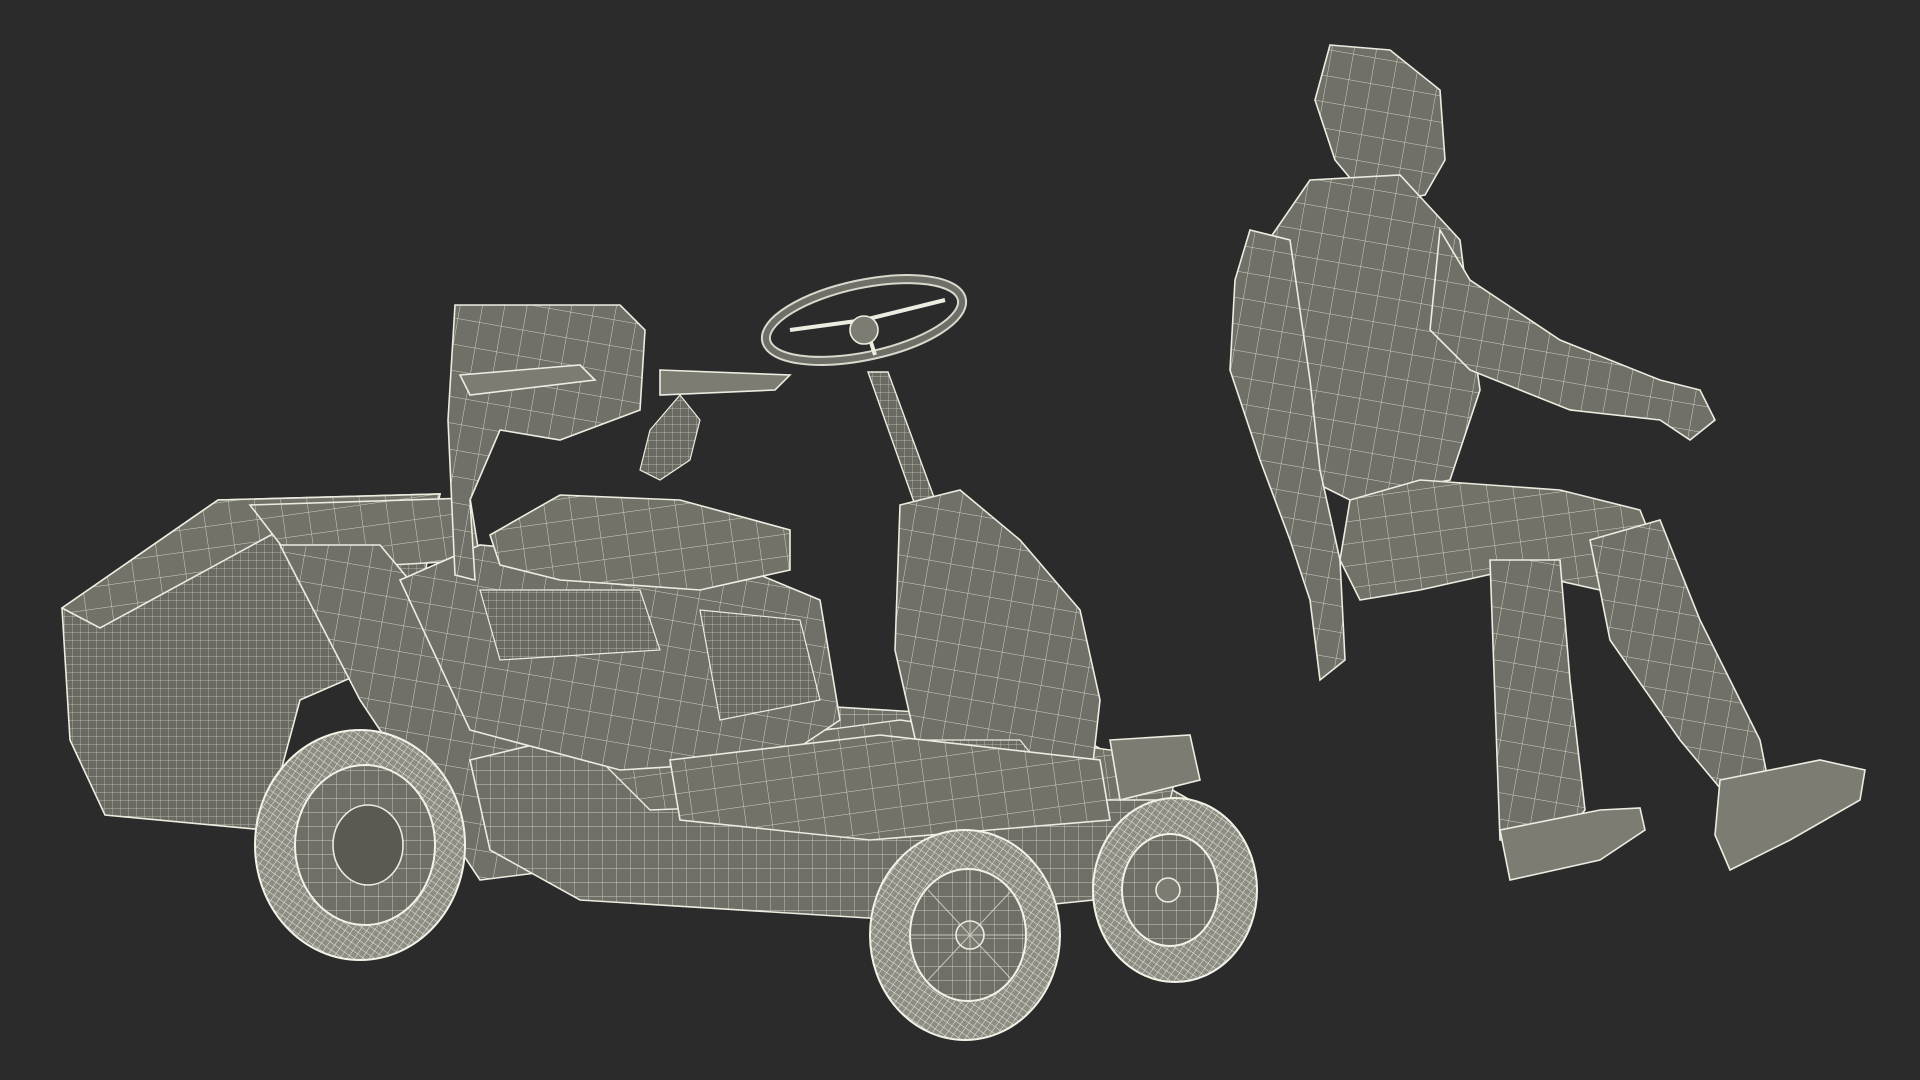 This screenshot has width=1920, height=1080. Describe the element at coordinates (1155, 767) in the screenshot. I see `front-bumper` at that location.